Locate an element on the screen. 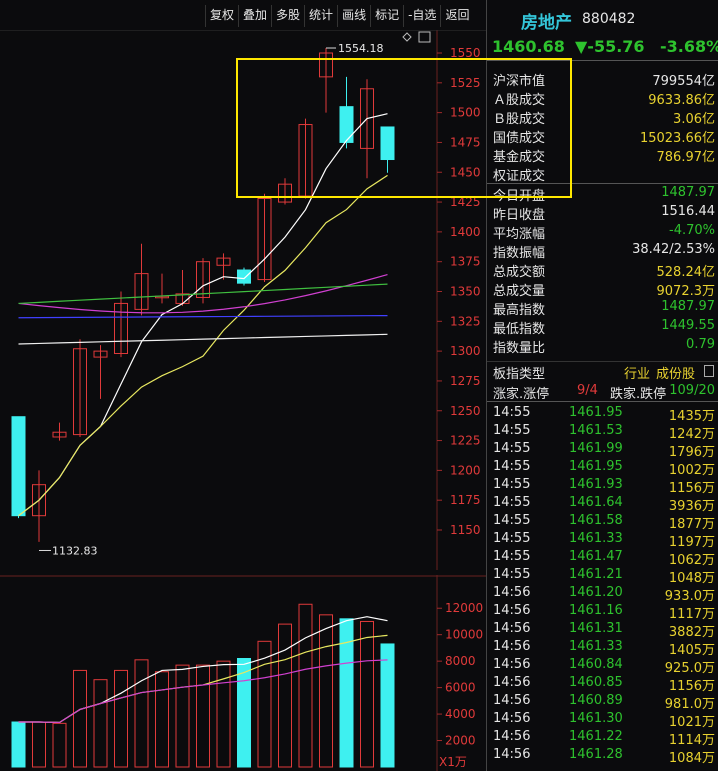 The width and height of the screenshot is (718, 771). stat-value: 1449.55 is located at coordinates (688, 325).